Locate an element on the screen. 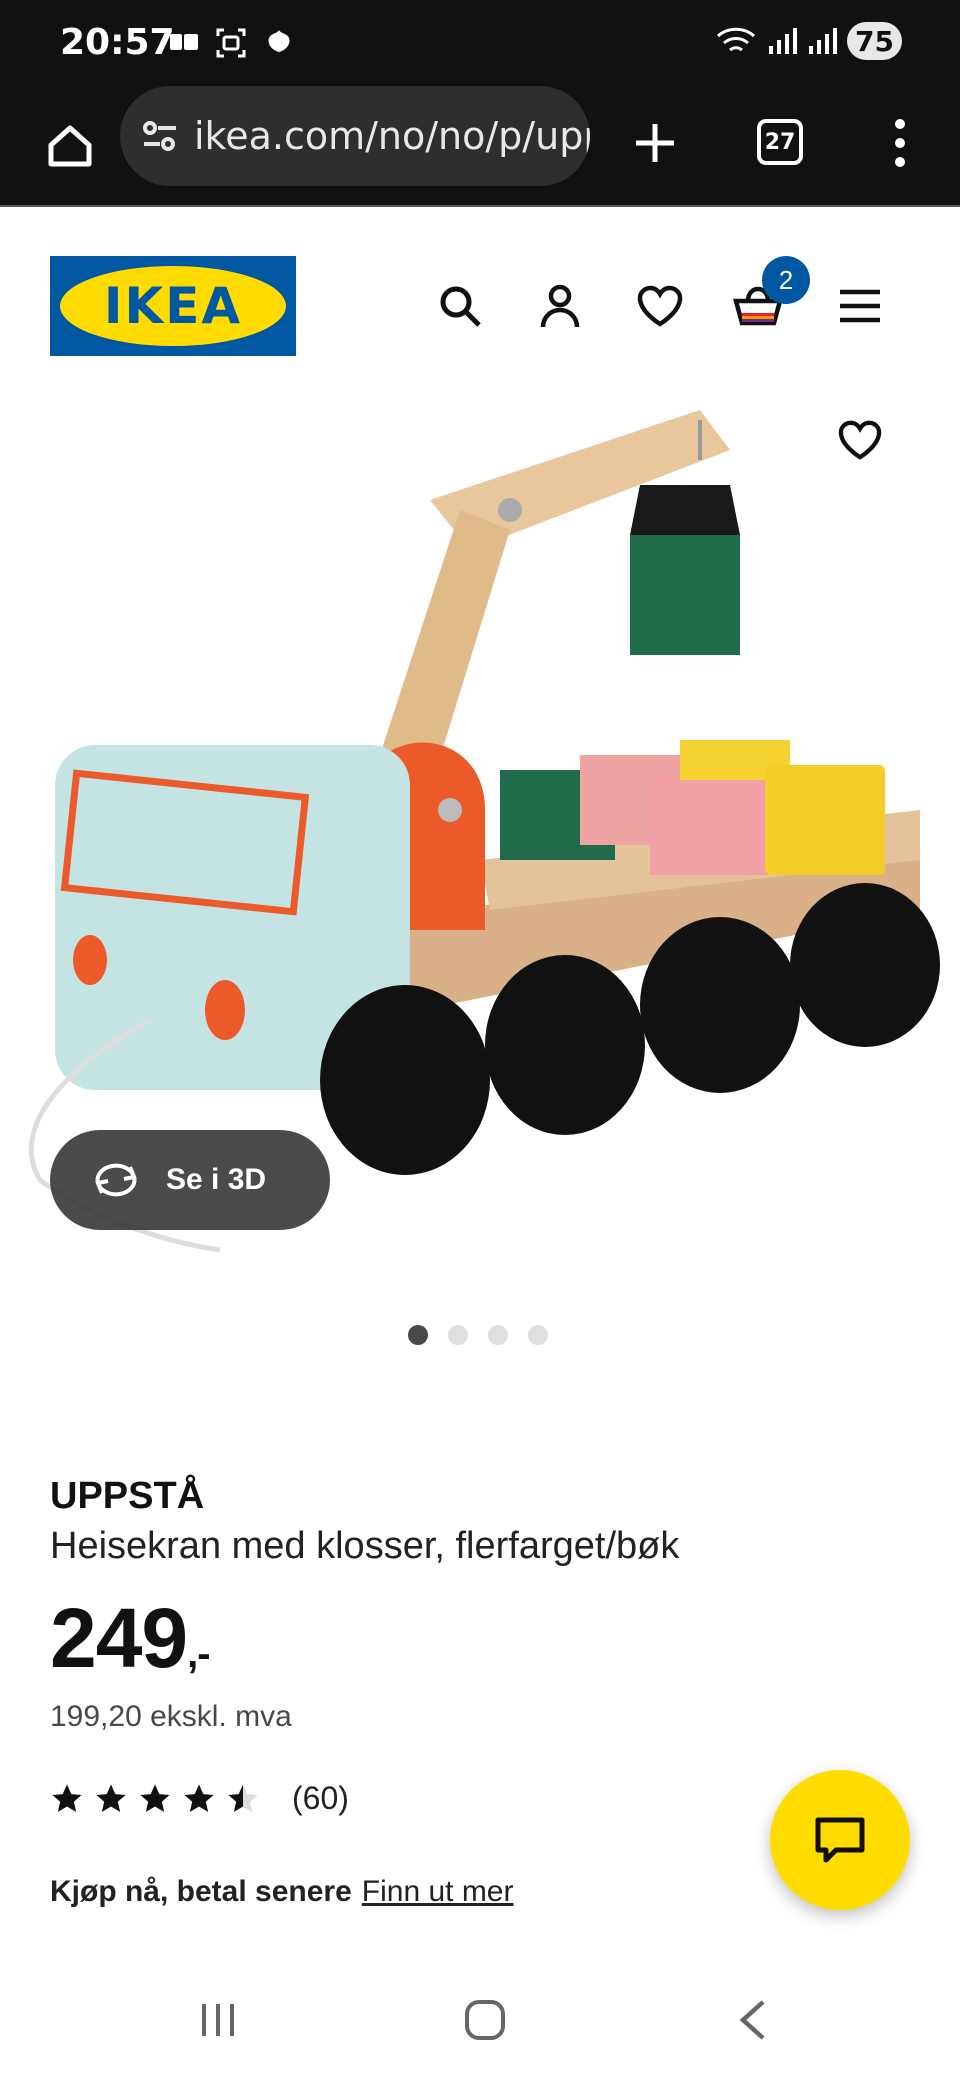  rotate-icon is located at coordinates (116, 1180).